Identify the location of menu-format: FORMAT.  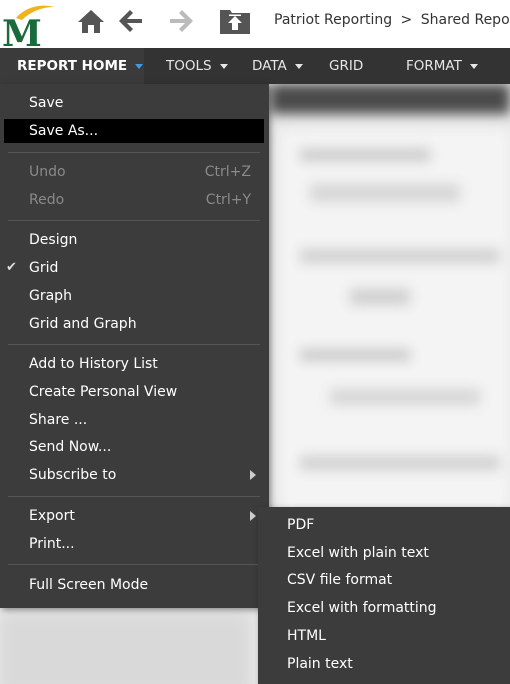
(442, 66).